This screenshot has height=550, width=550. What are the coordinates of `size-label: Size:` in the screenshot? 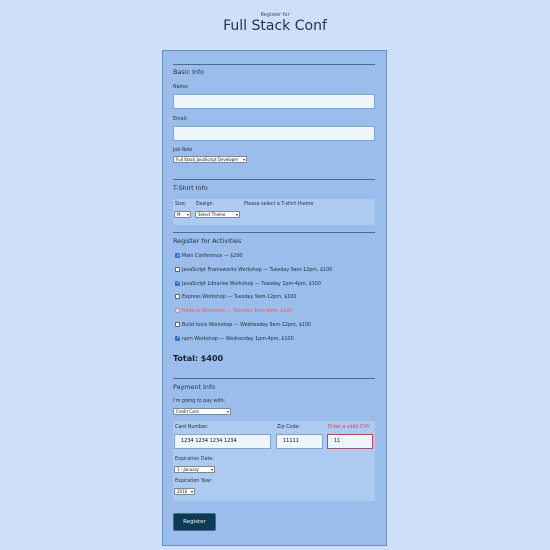 It's located at (181, 204).